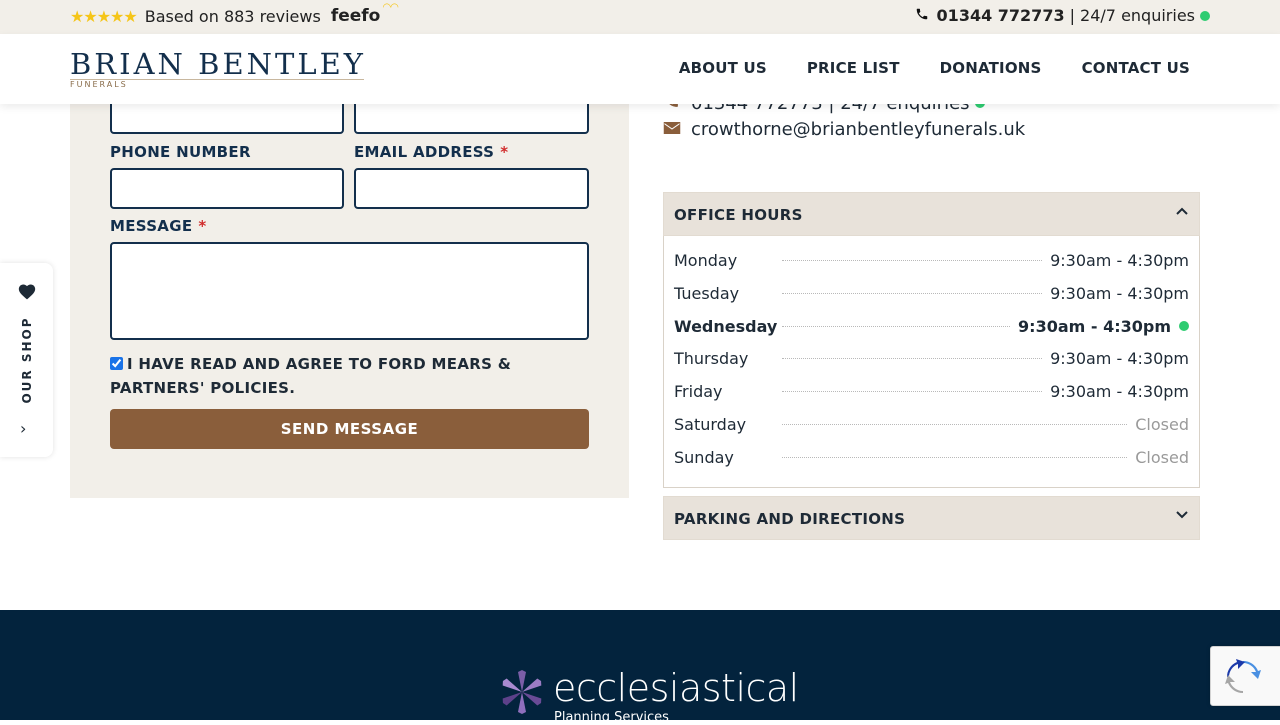 The image size is (1280, 725). I want to click on hours-day: Thursday, so click(711, 358).